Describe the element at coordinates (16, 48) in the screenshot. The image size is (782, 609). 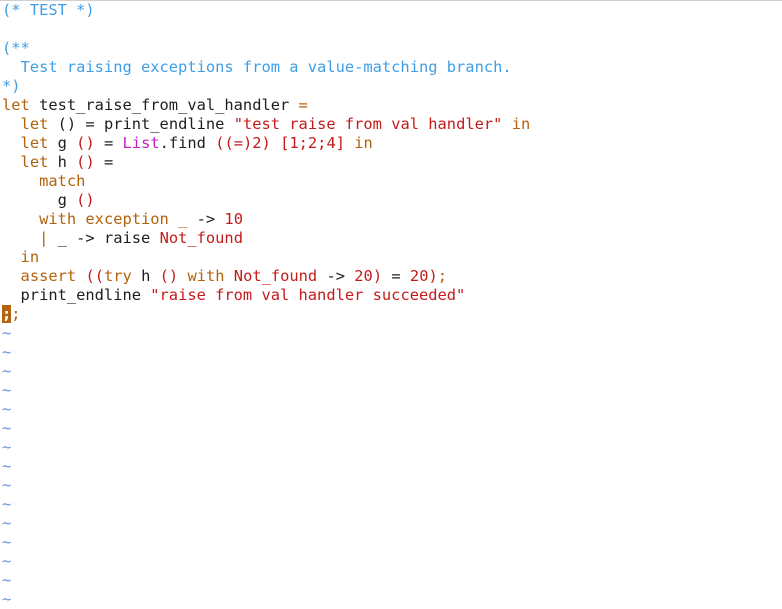
I see `code-token: (**` at that location.